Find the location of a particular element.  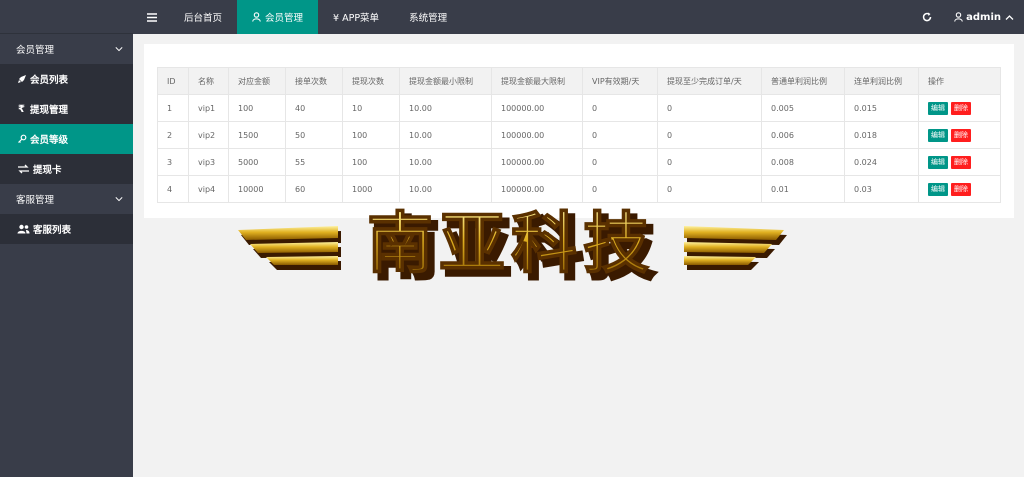

top-nav-home: 后台首页 is located at coordinates (203, 17).